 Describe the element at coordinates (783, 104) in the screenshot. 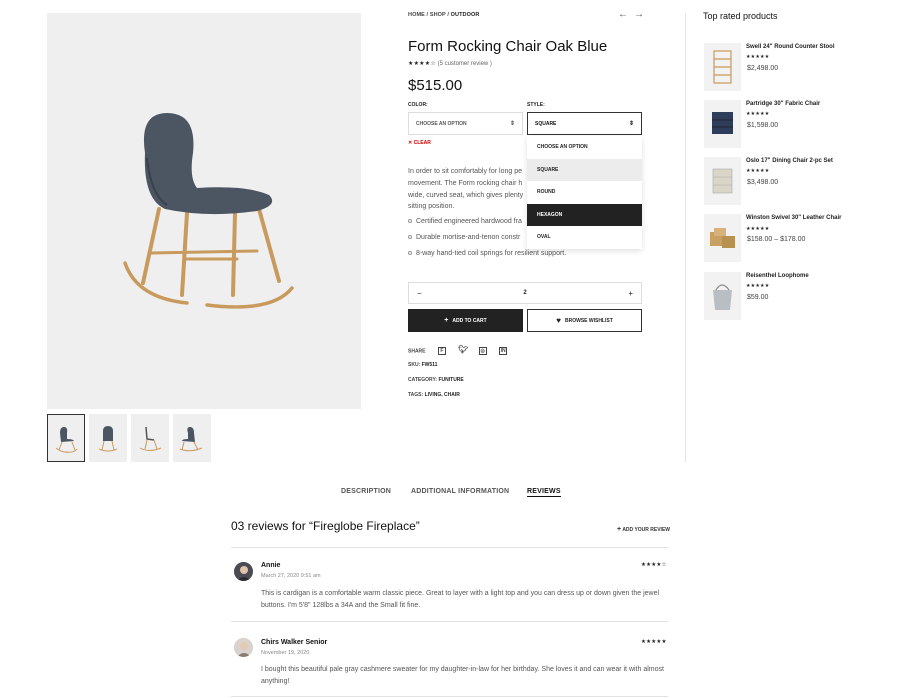

I see `sidebar-product-name: Partridge 30" Fabric Chair` at that location.